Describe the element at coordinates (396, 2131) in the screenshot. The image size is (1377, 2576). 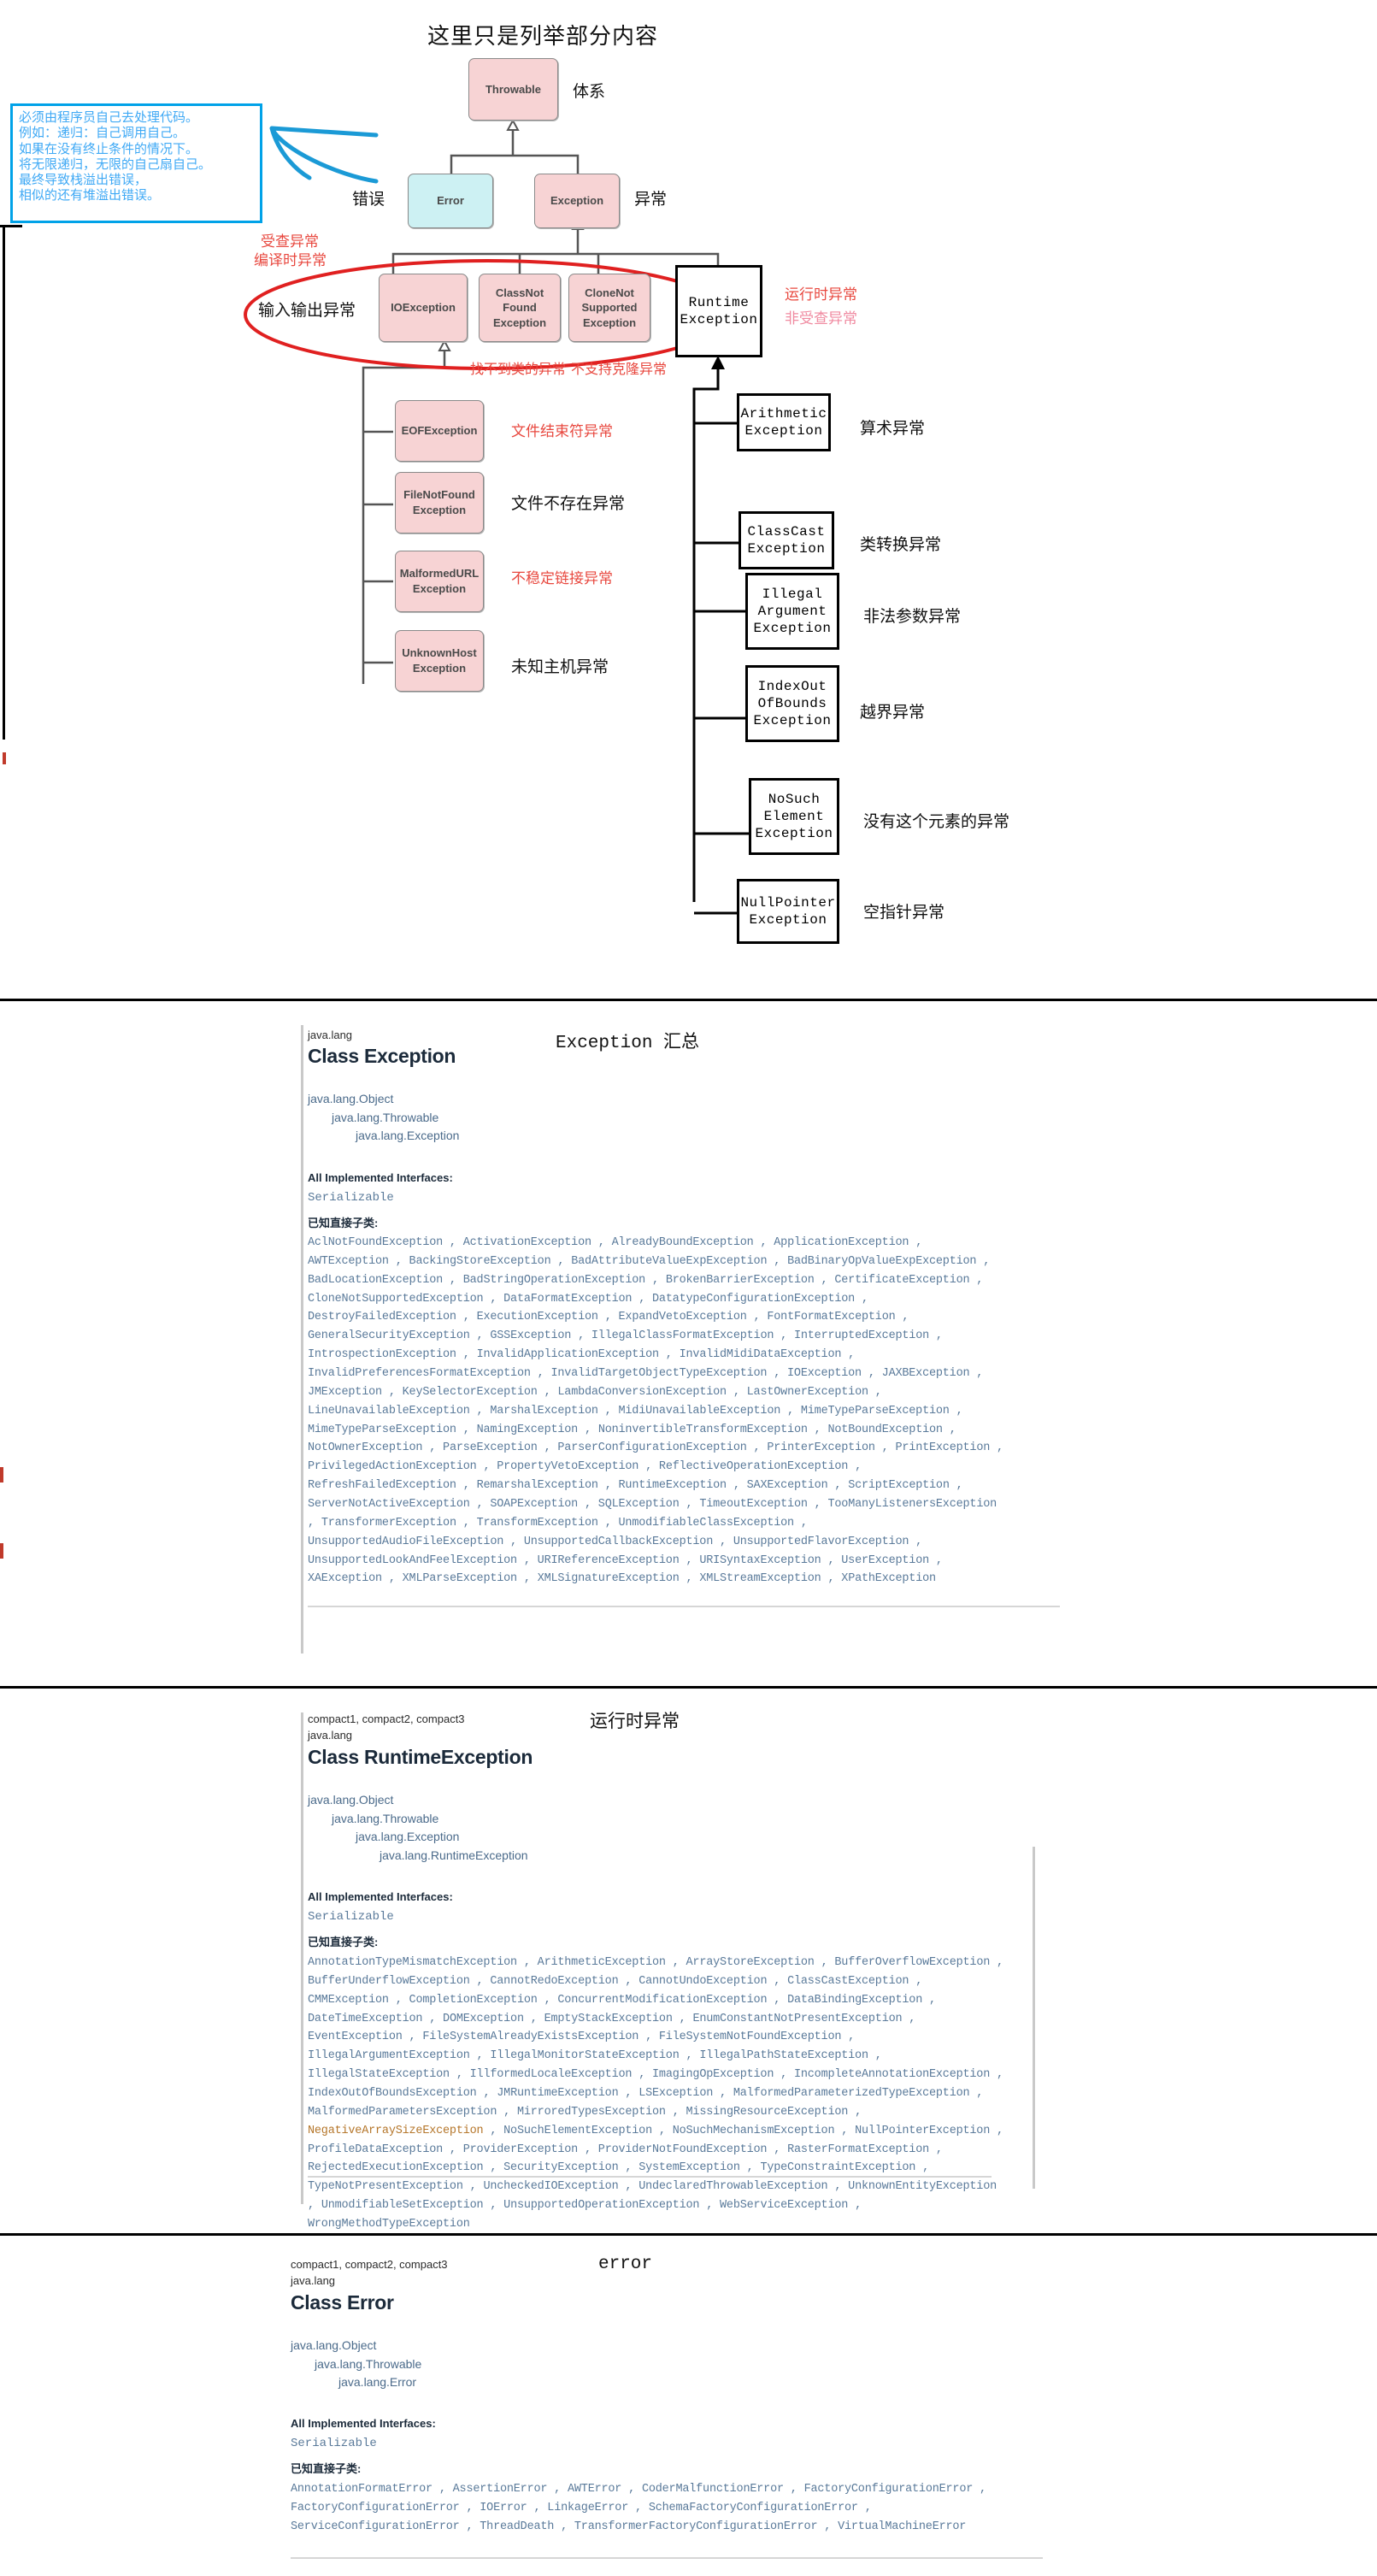
I see `subclass-link: NegativeArraySizeException` at that location.